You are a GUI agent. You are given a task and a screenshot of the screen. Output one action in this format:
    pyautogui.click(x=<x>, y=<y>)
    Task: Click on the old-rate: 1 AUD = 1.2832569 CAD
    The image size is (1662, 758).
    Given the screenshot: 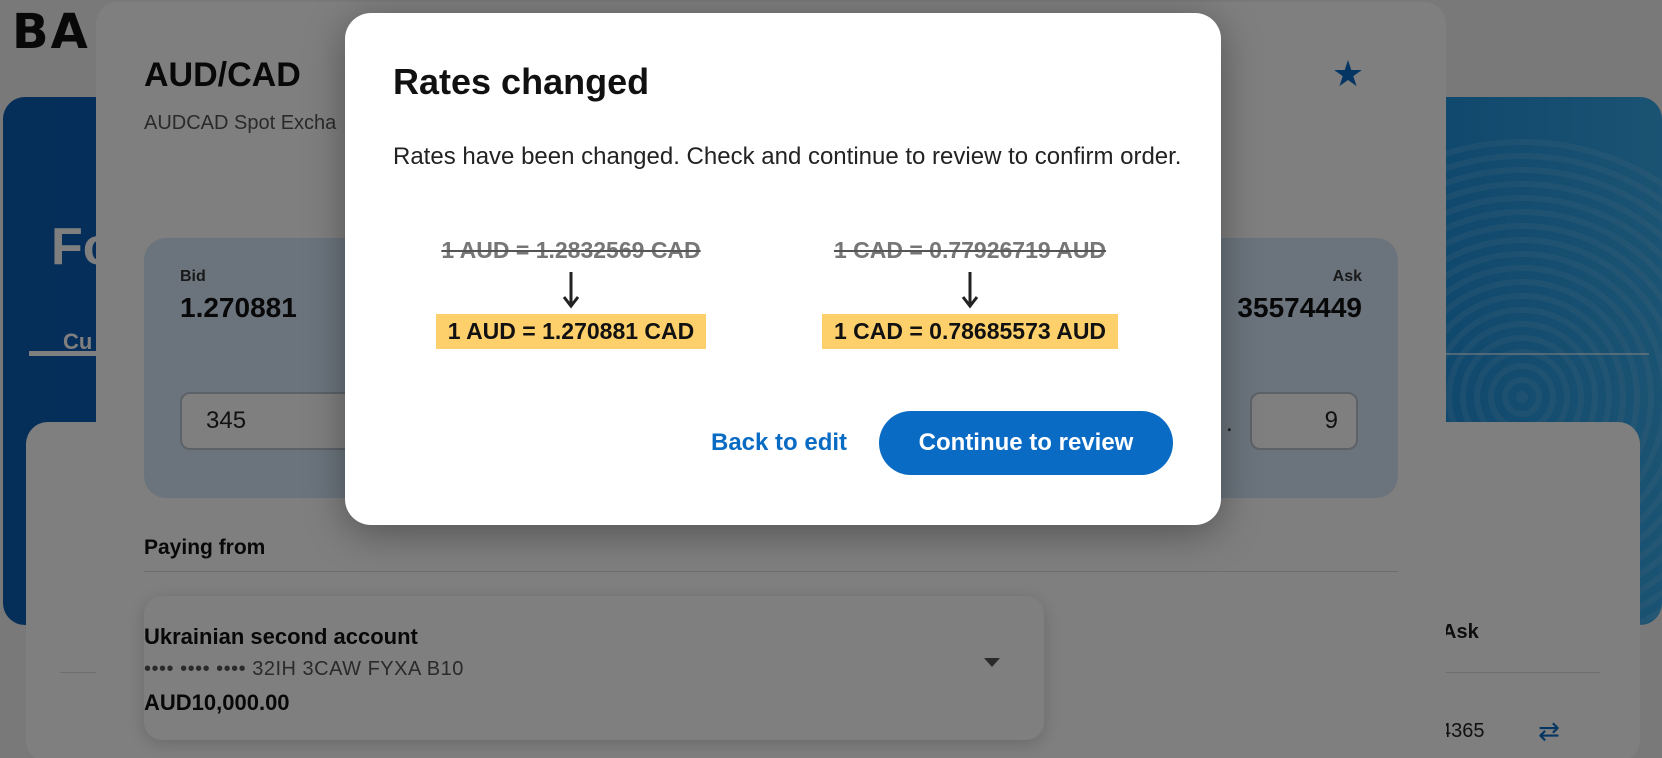 What is the action you would take?
    pyautogui.click(x=571, y=250)
    